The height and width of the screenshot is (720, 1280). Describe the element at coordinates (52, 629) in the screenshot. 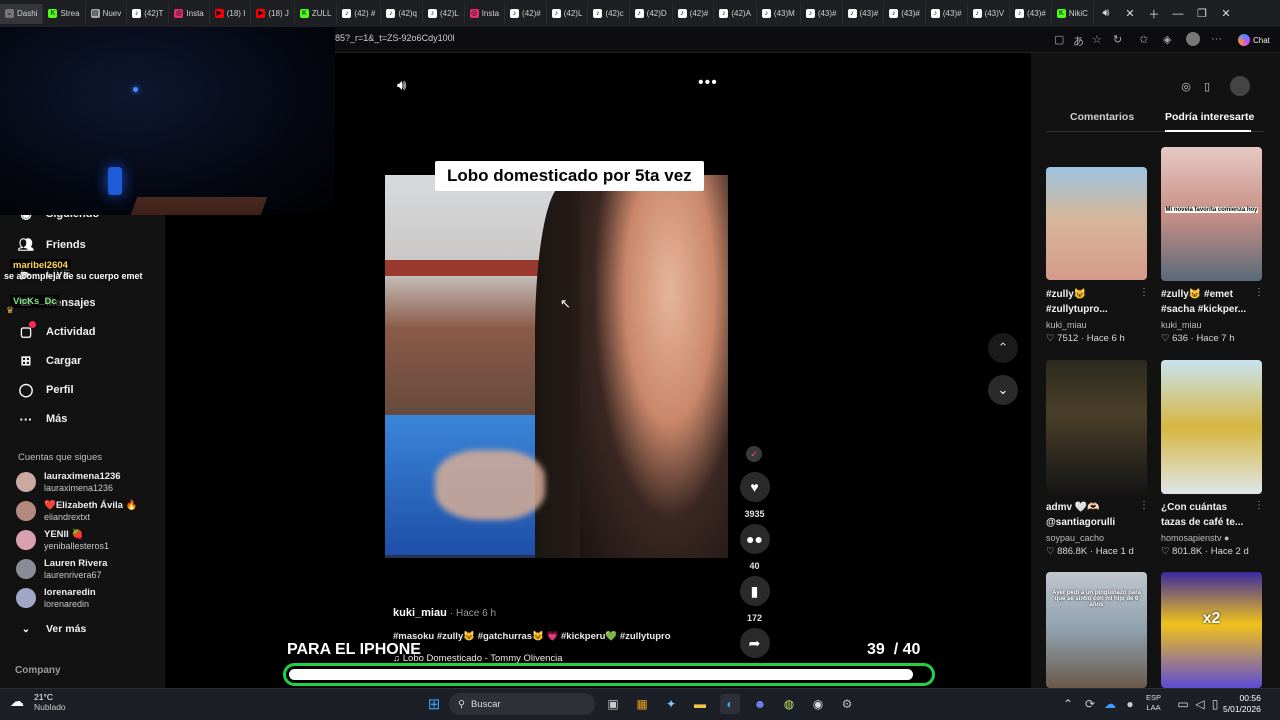

I see `see-more-link: ⌄ Ver más` at that location.